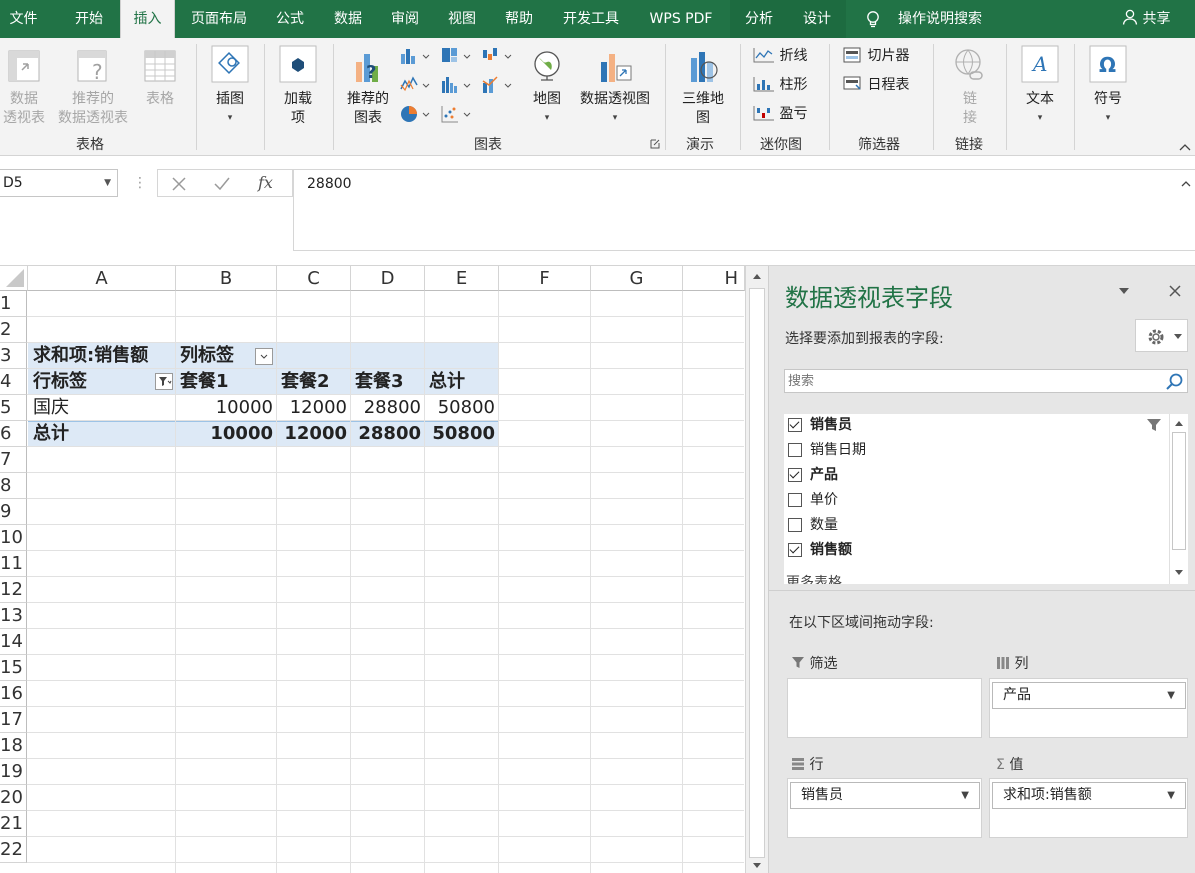  Describe the element at coordinates (1179, 491) in the screenshot. I see `scrollbar-thumb` at that location.